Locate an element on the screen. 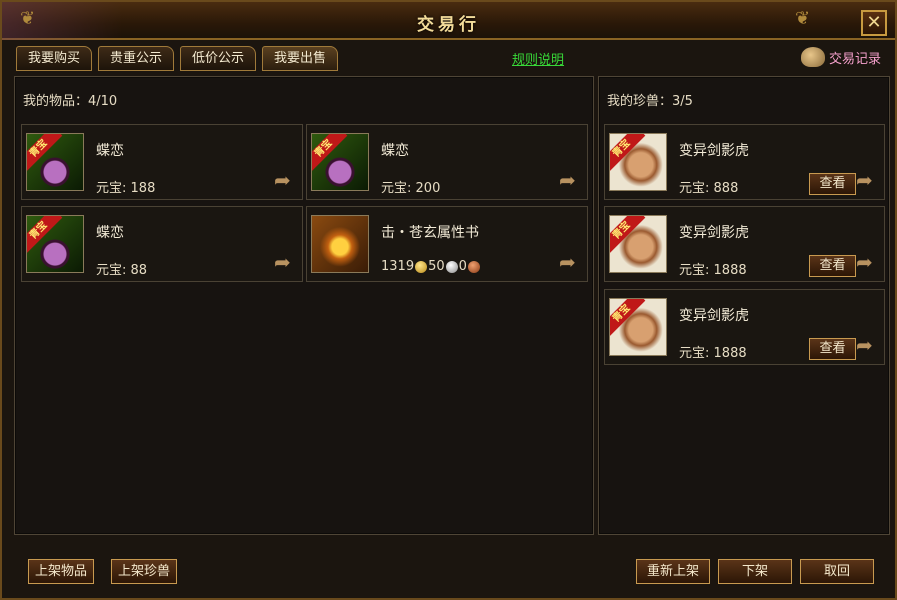 This screenshot has height=600, width=897. item-card: 青宝 蝶恋 元宝: 188 ➦ is located at coordinates (162, 162).